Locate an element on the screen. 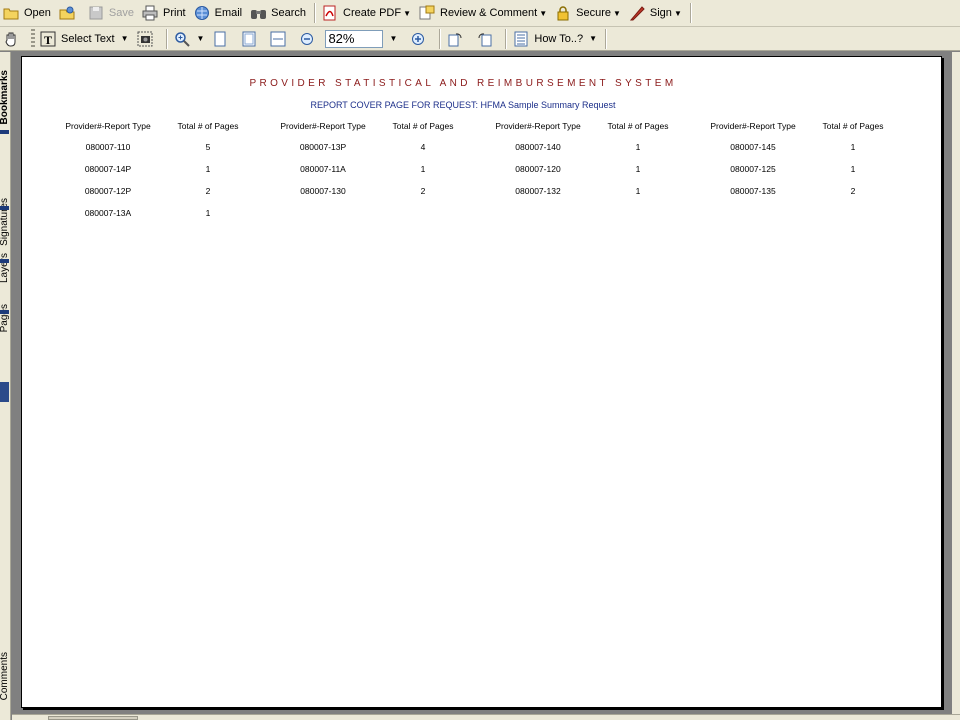  organizer-icon is located at coordinates (67, 13).